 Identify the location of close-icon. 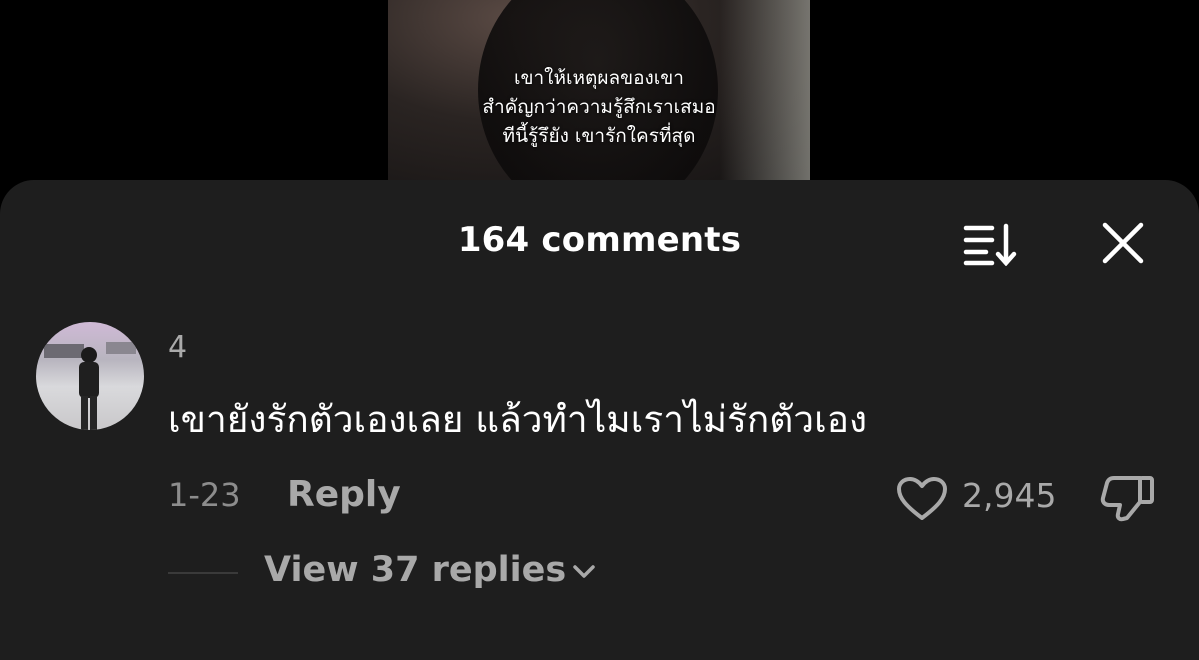
(1123, 243).